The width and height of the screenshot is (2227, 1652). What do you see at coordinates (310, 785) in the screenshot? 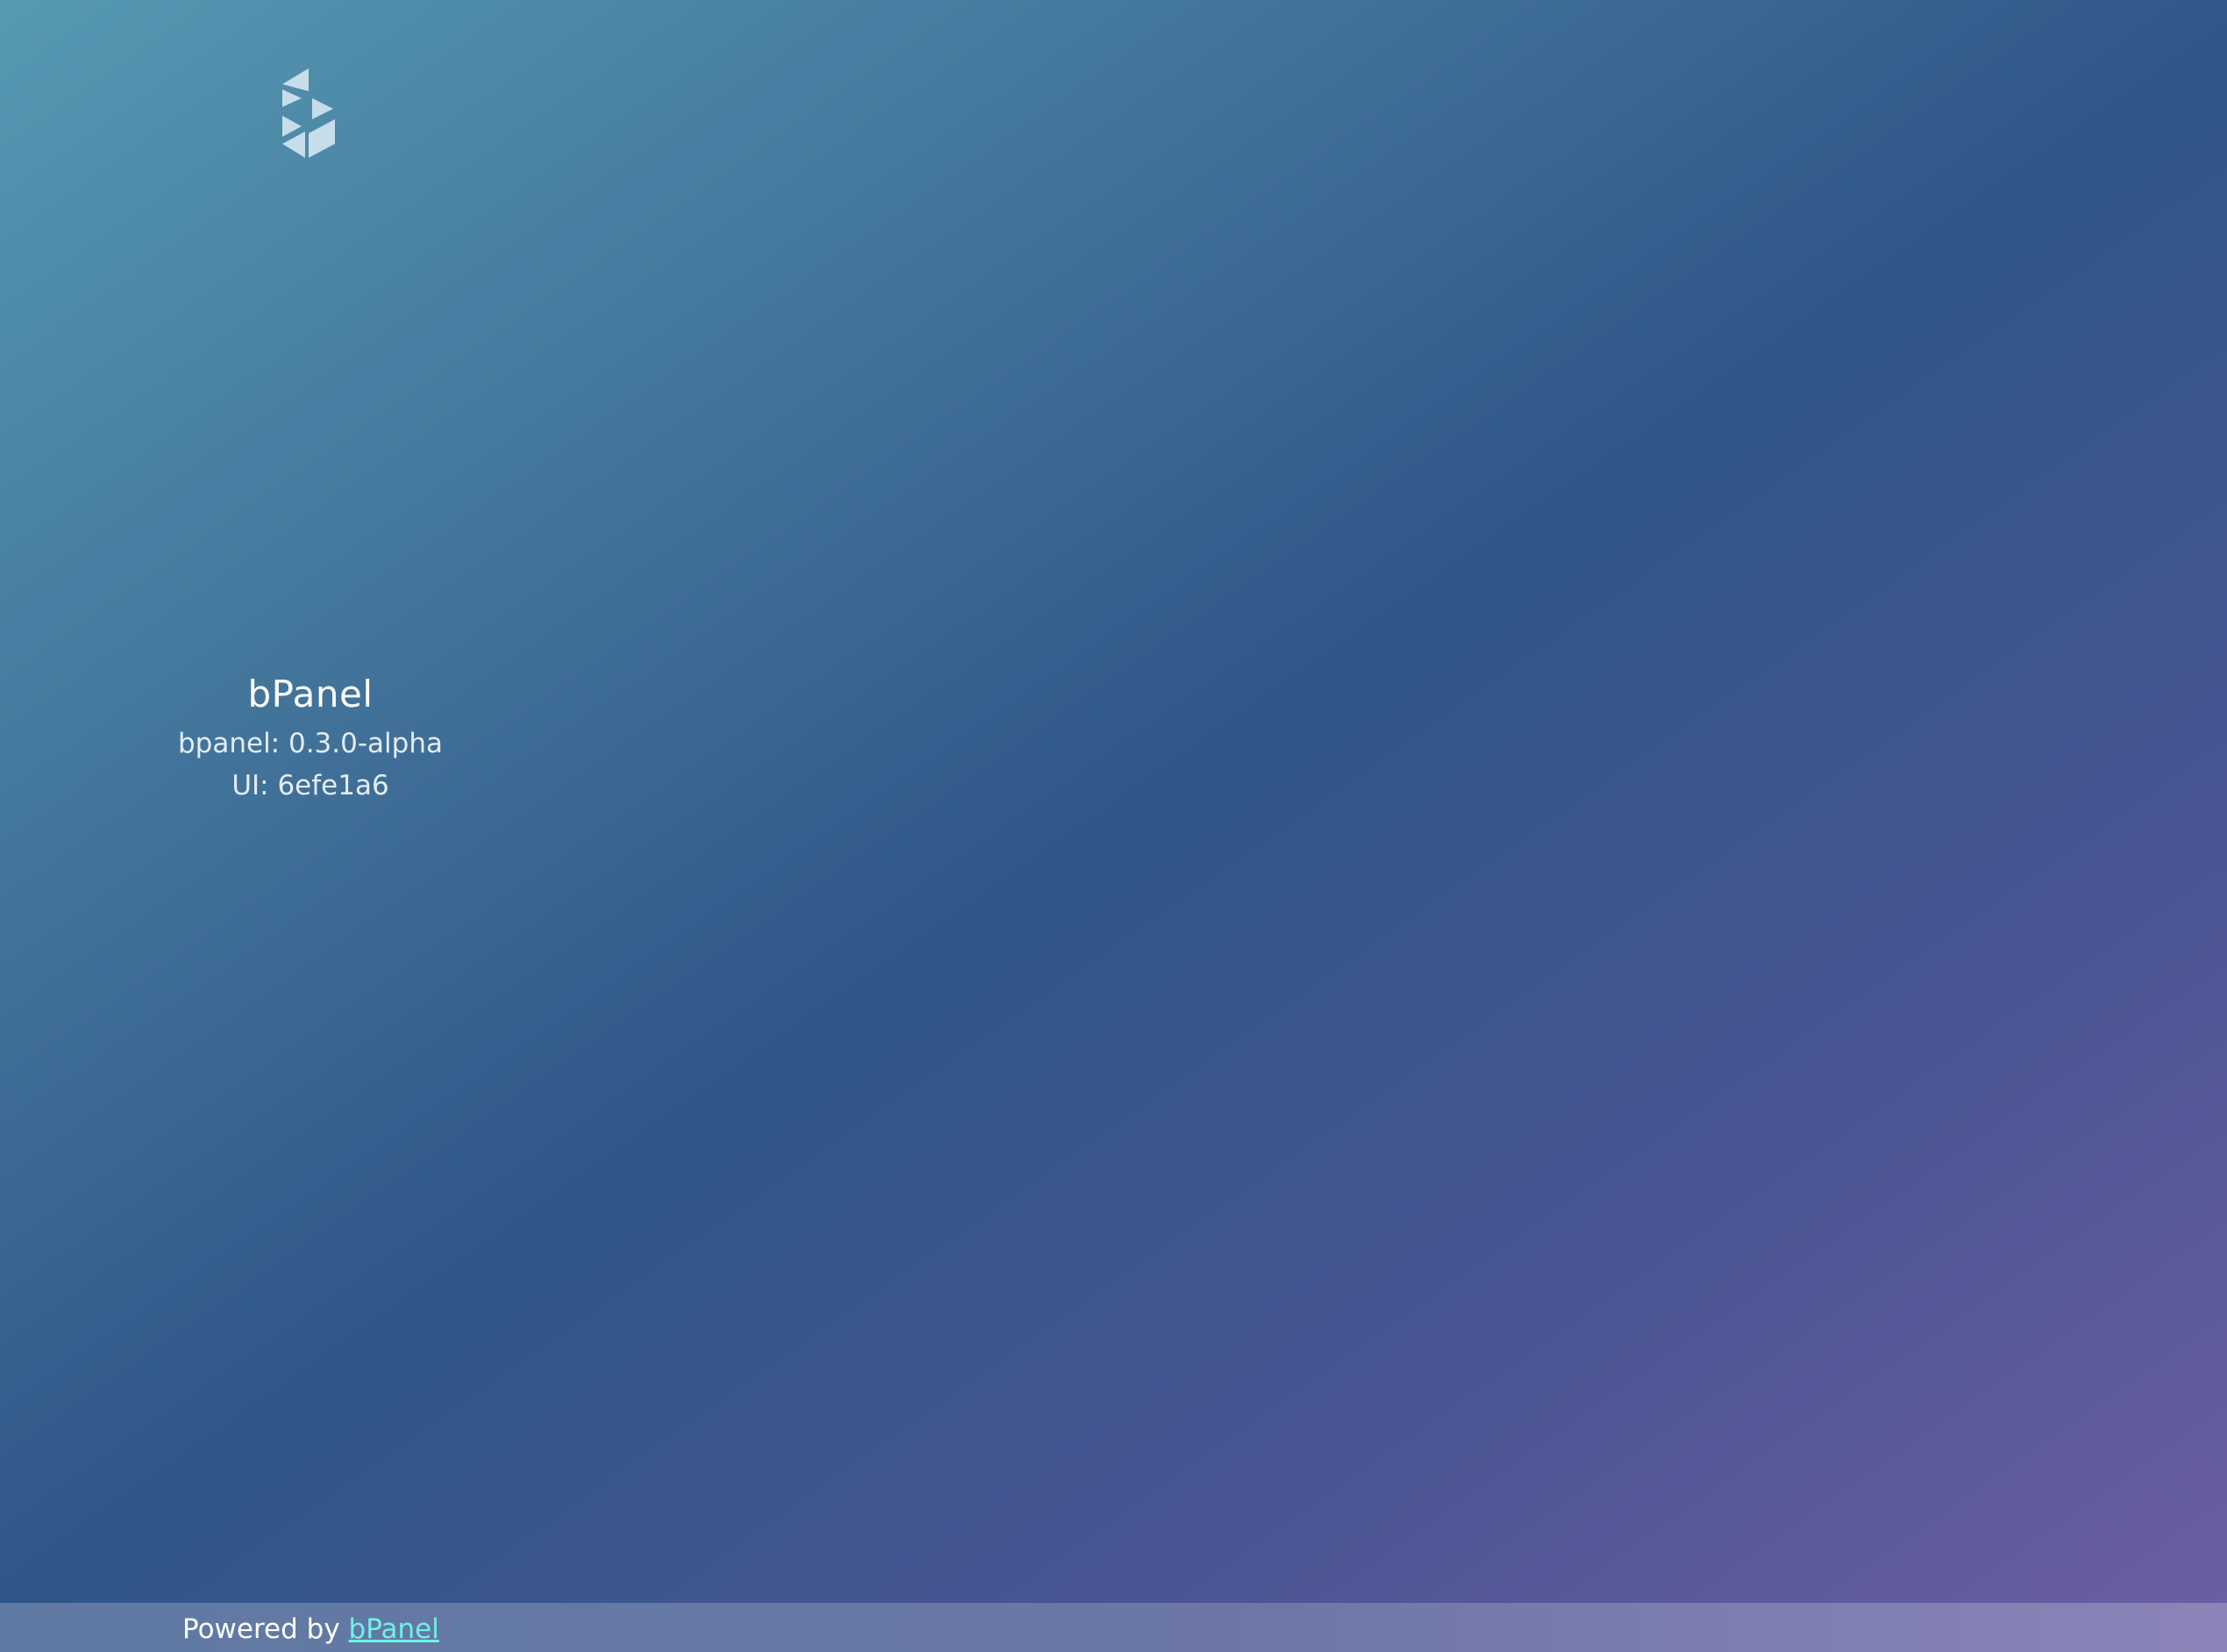
I see `ui-version: UI: 6efe1a6` at bounding box center [310, 785].